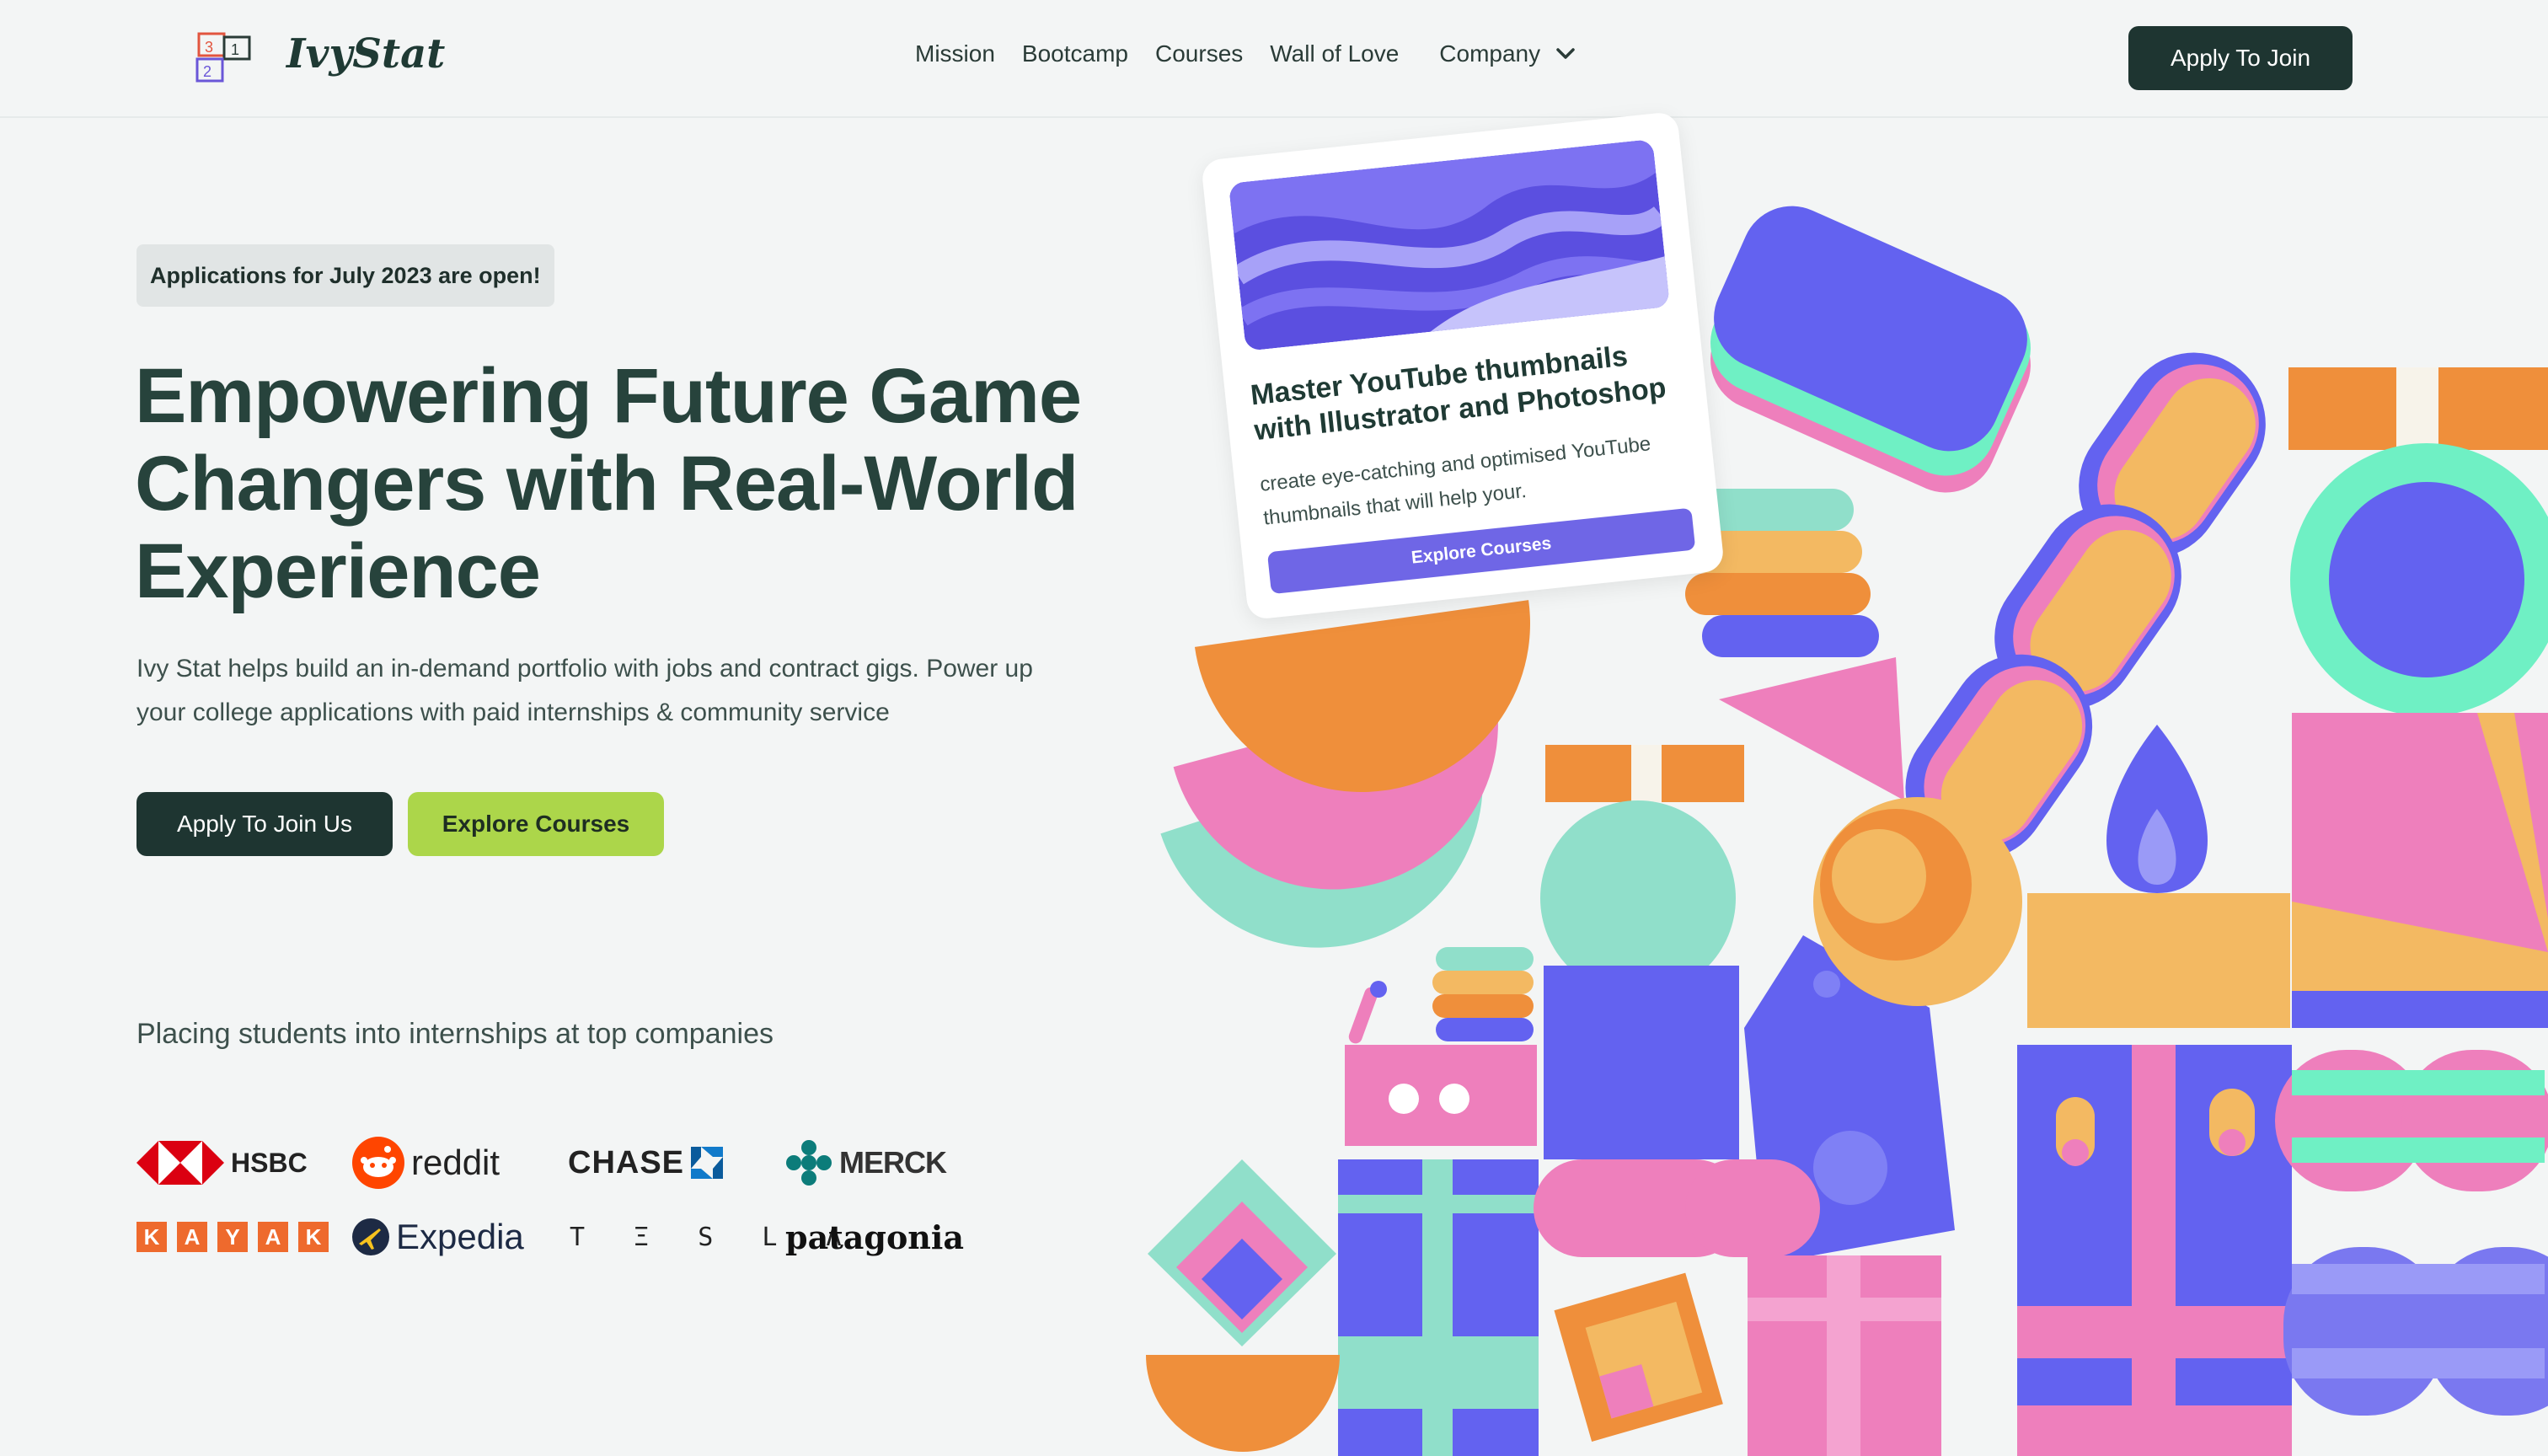 This screenshot has height=1456, width=2548. What do you see at coordinates (269, 1162) in the screenshot?
I see `logo-hsbc-text: HSBC` at bounding box center [269, 1162].